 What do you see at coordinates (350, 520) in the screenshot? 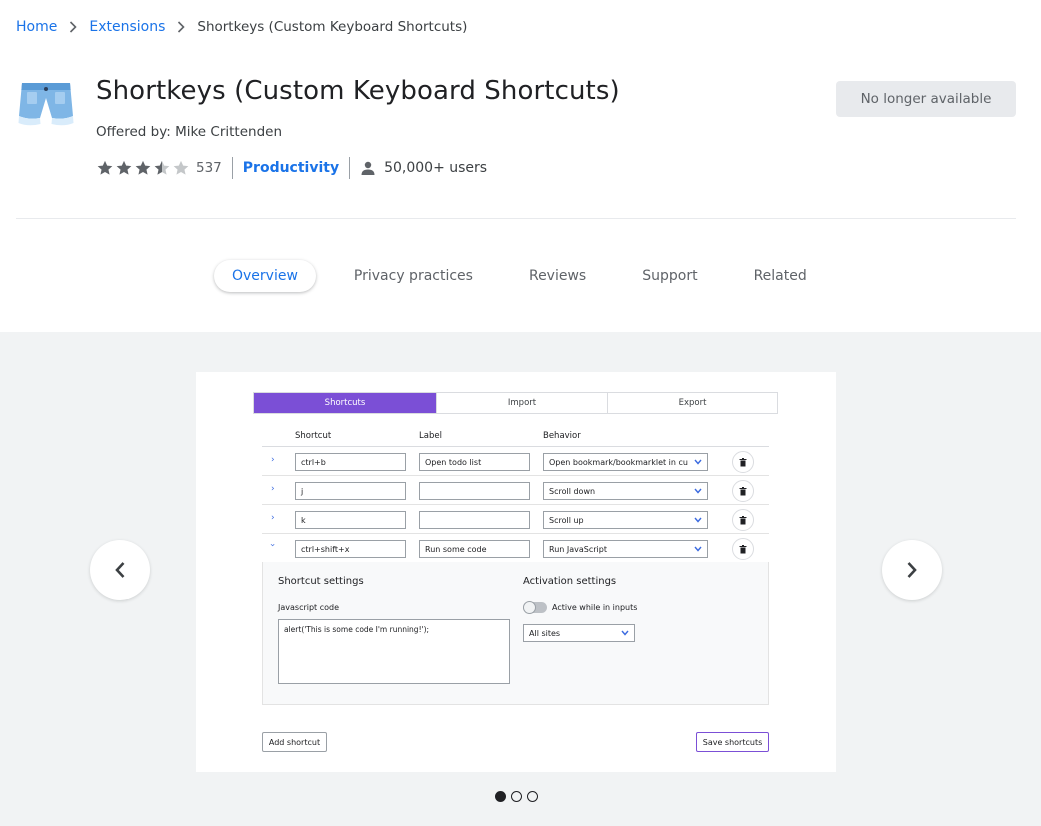
I see `slide-shortcut-field: k` at bounding box center [350, 520].